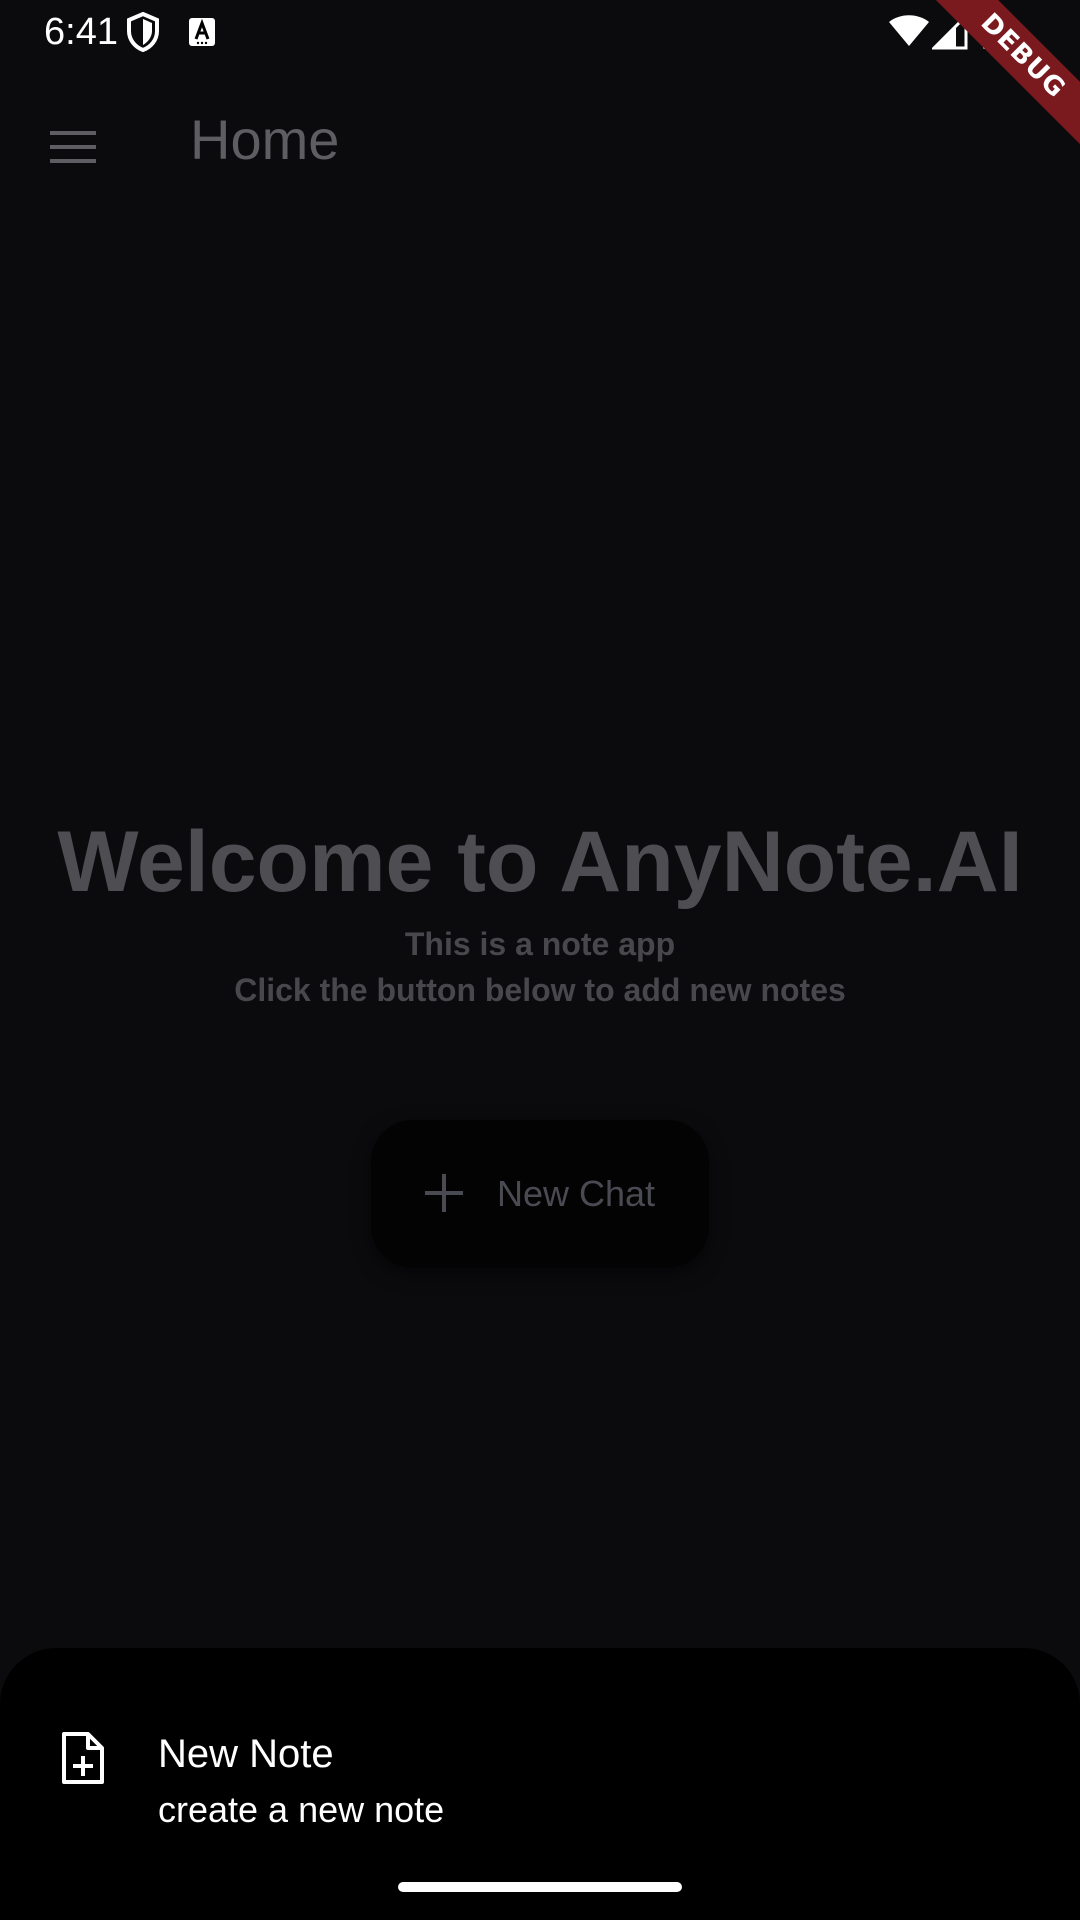 The image size is (1080, 1920). Describe the element at coordinates (444, 1195) in the screenshot. I see `plus-icon` at that location.